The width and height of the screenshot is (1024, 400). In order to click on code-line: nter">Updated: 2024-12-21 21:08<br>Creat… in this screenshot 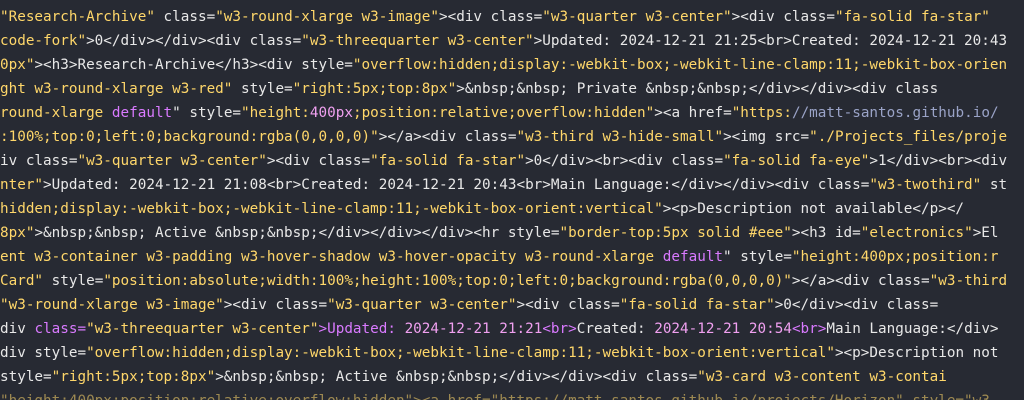, I will do `click(503, 185)`.